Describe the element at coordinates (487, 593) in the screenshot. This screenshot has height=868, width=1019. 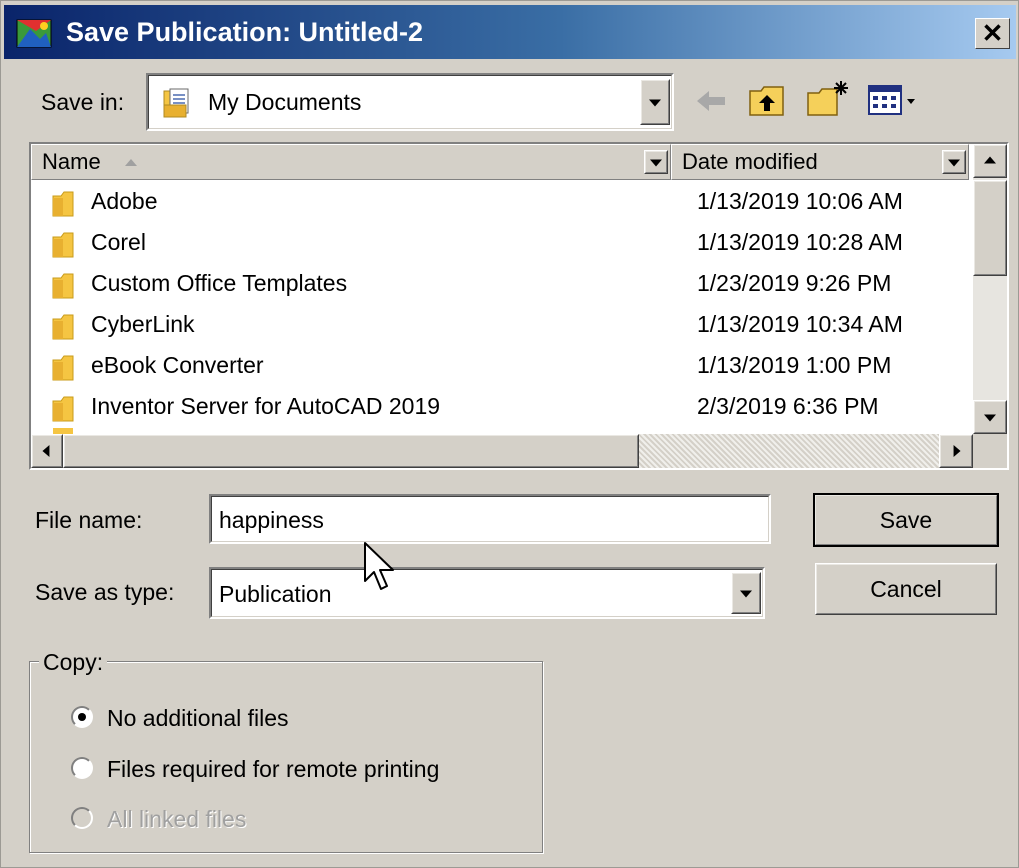
I see `save-as-type-combobox: Publication` at that location.